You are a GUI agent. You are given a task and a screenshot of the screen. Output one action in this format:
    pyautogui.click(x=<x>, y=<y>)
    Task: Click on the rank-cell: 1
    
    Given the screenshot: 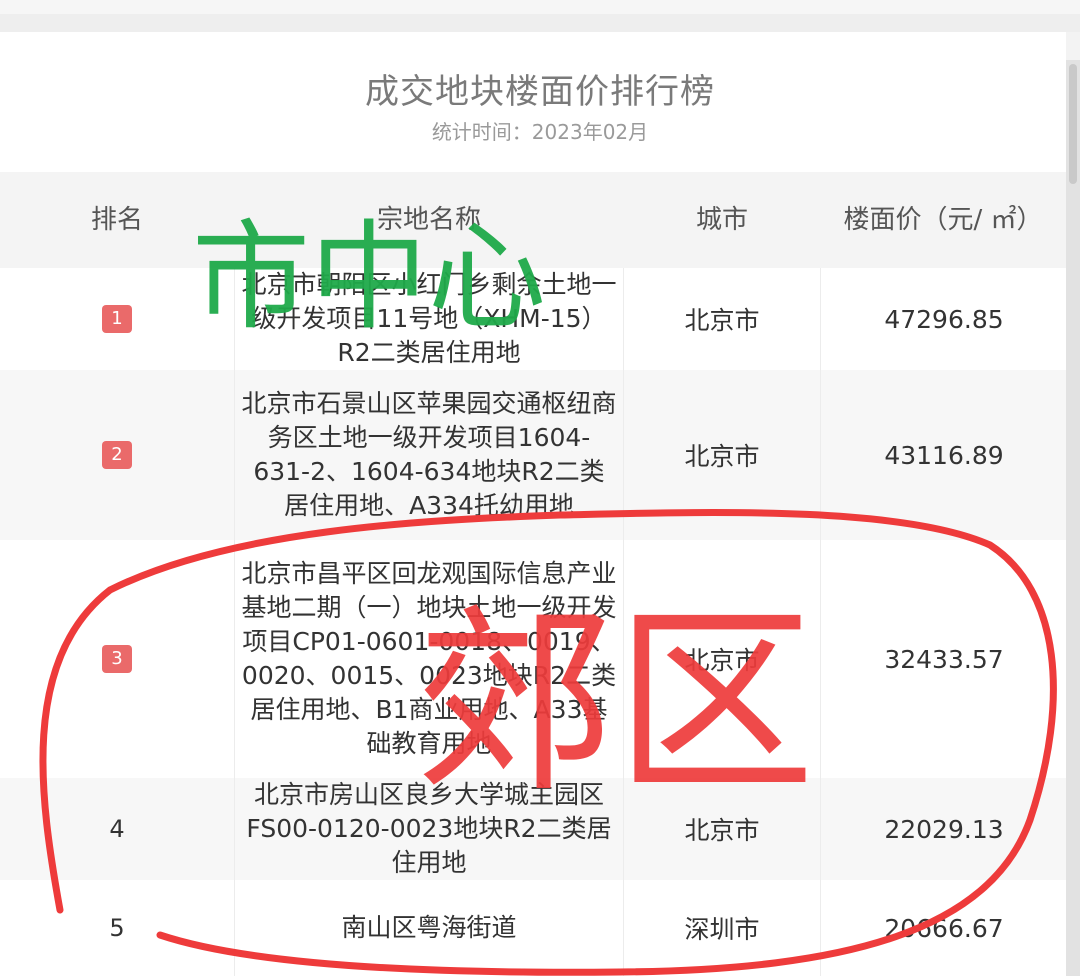 What is the action you would take?
    pyautogui.click(x=117, y=319)
    